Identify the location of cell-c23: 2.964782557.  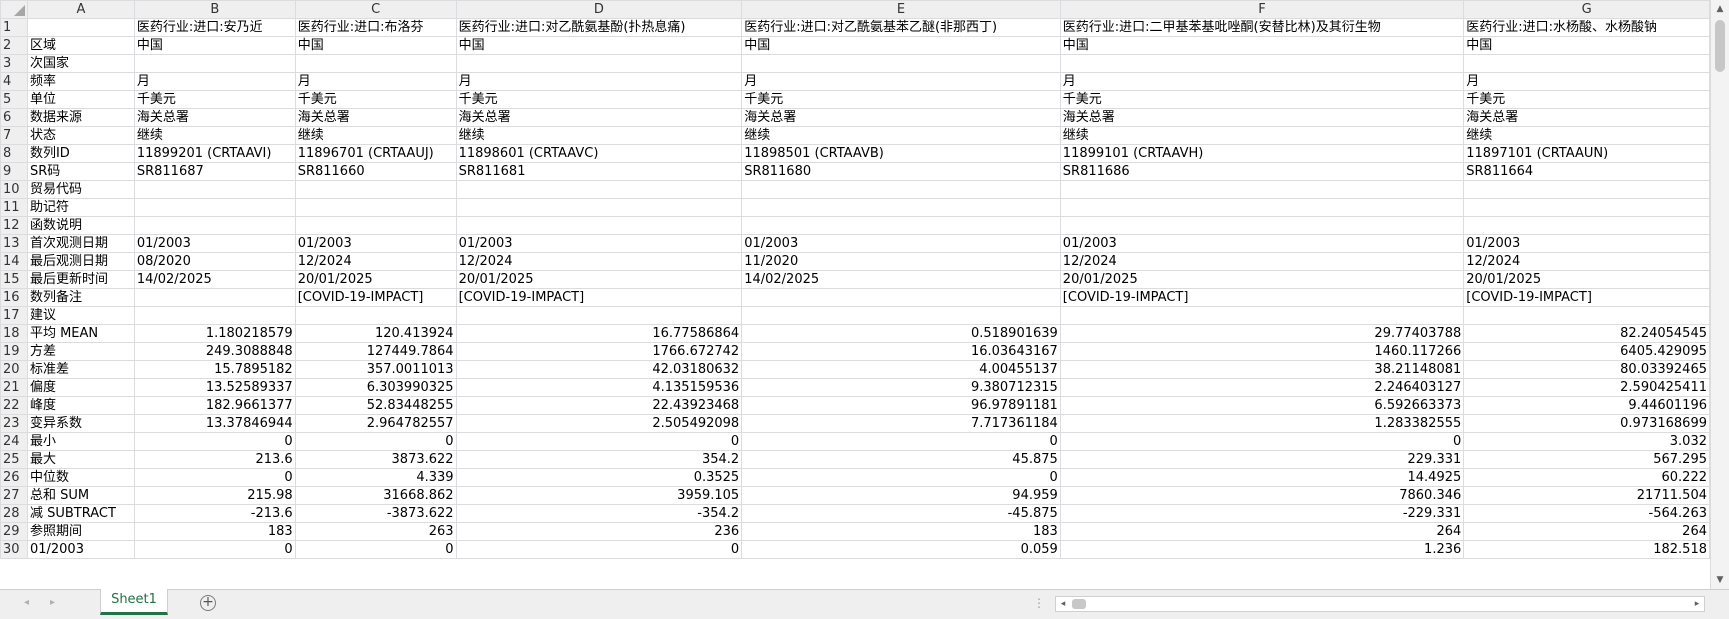
(375, 423).